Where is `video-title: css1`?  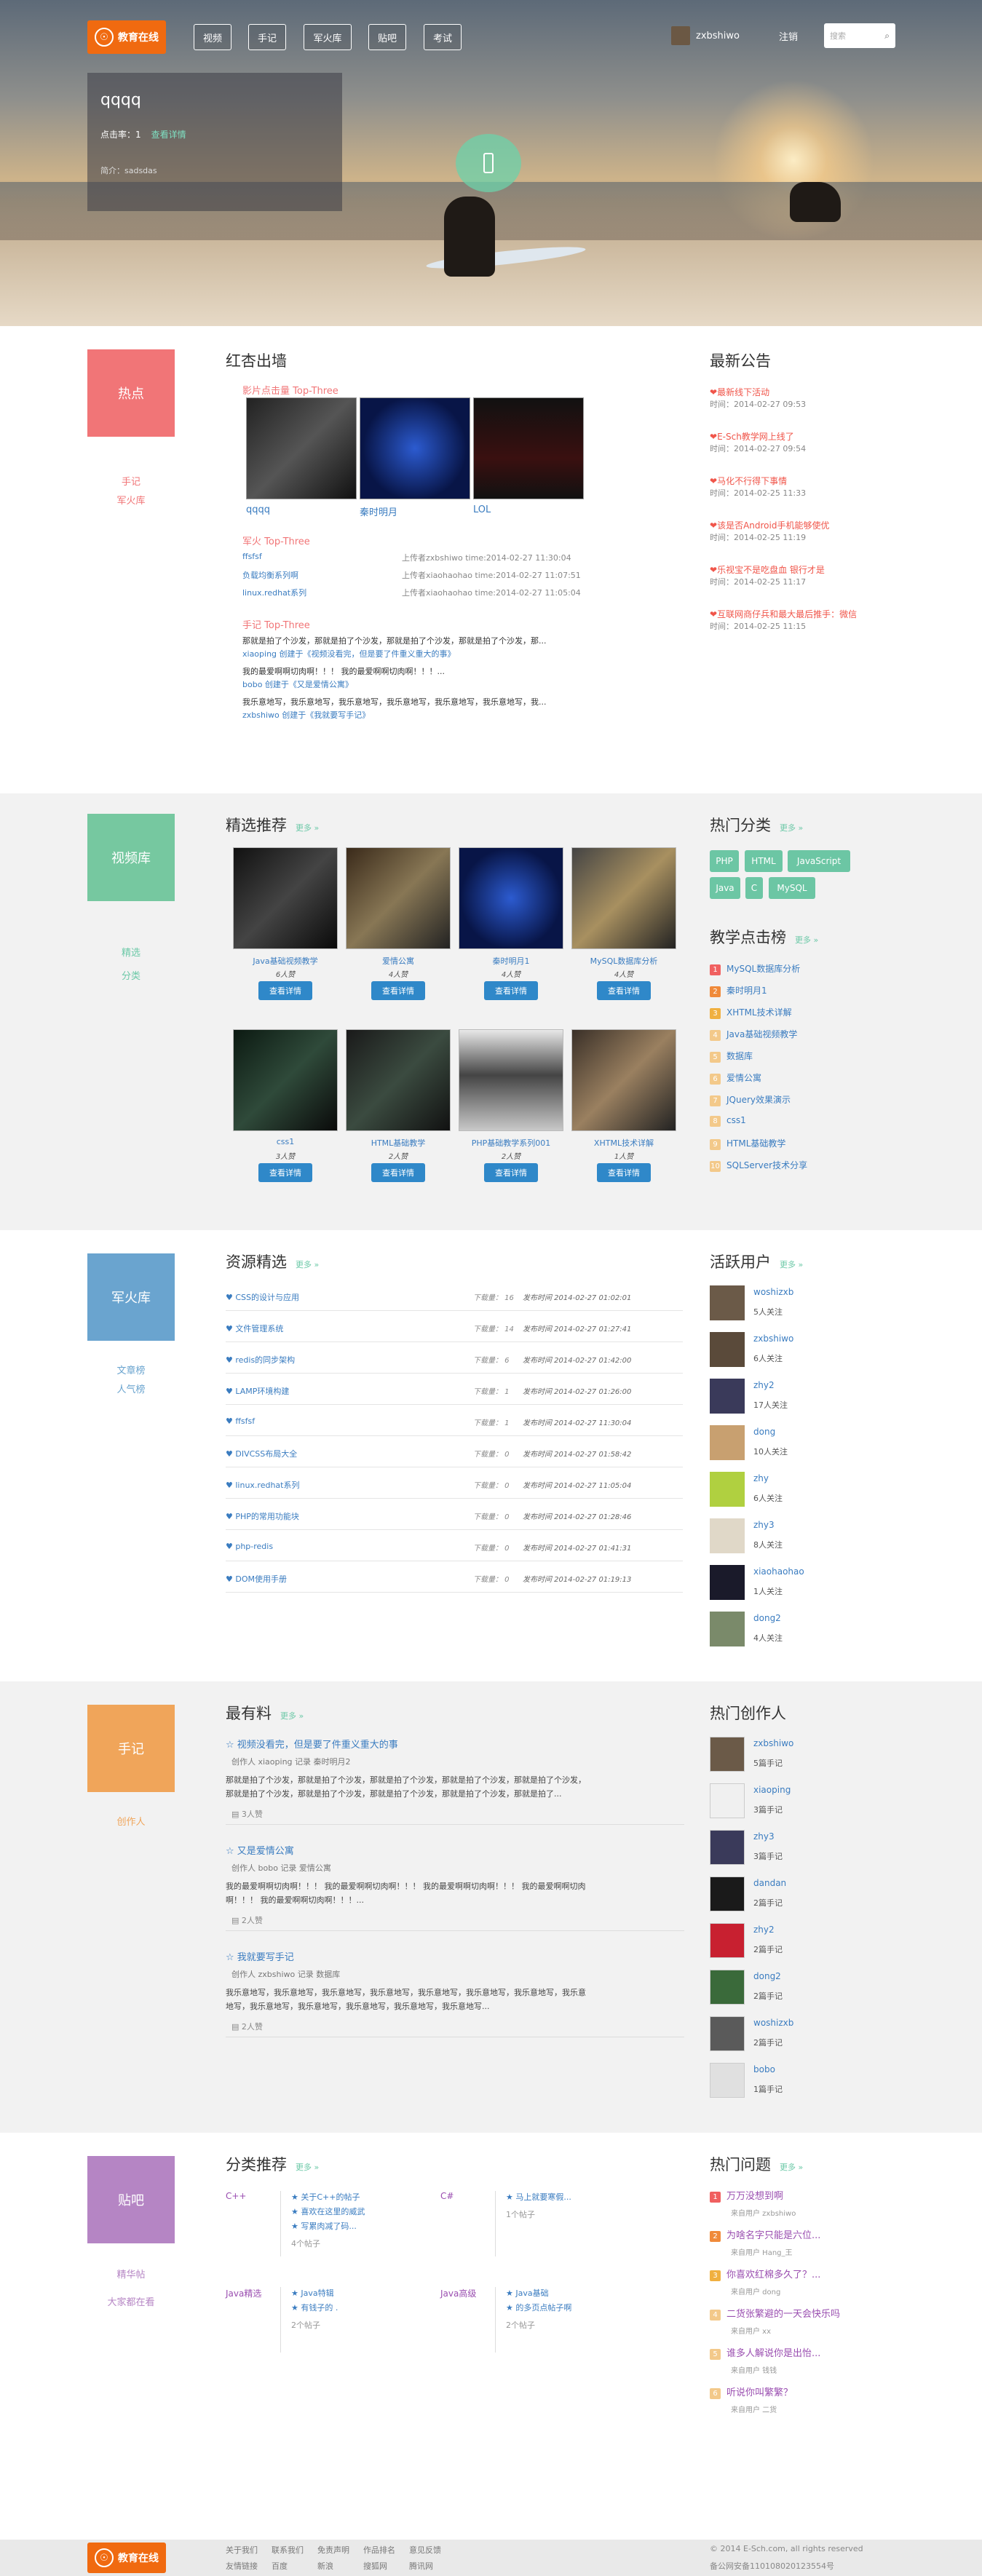 video-title: css1 is located at coordinates (285, 1141).